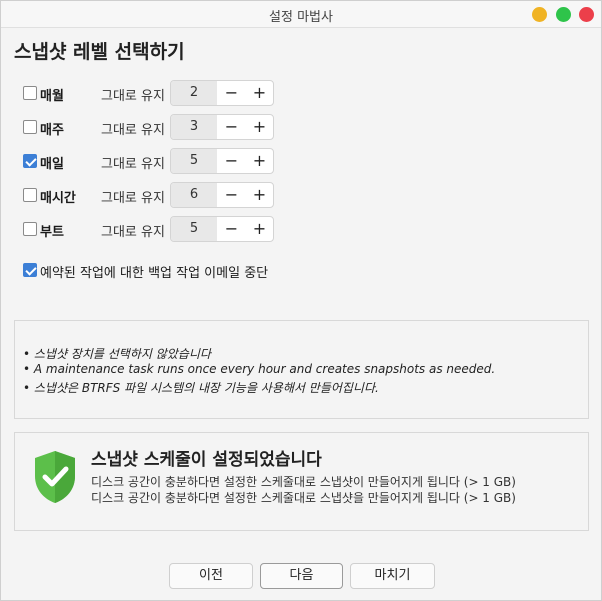  Describe the element at coordinates (30, 270) in the screenshot. I see `stop-email-checkbox` at that location.